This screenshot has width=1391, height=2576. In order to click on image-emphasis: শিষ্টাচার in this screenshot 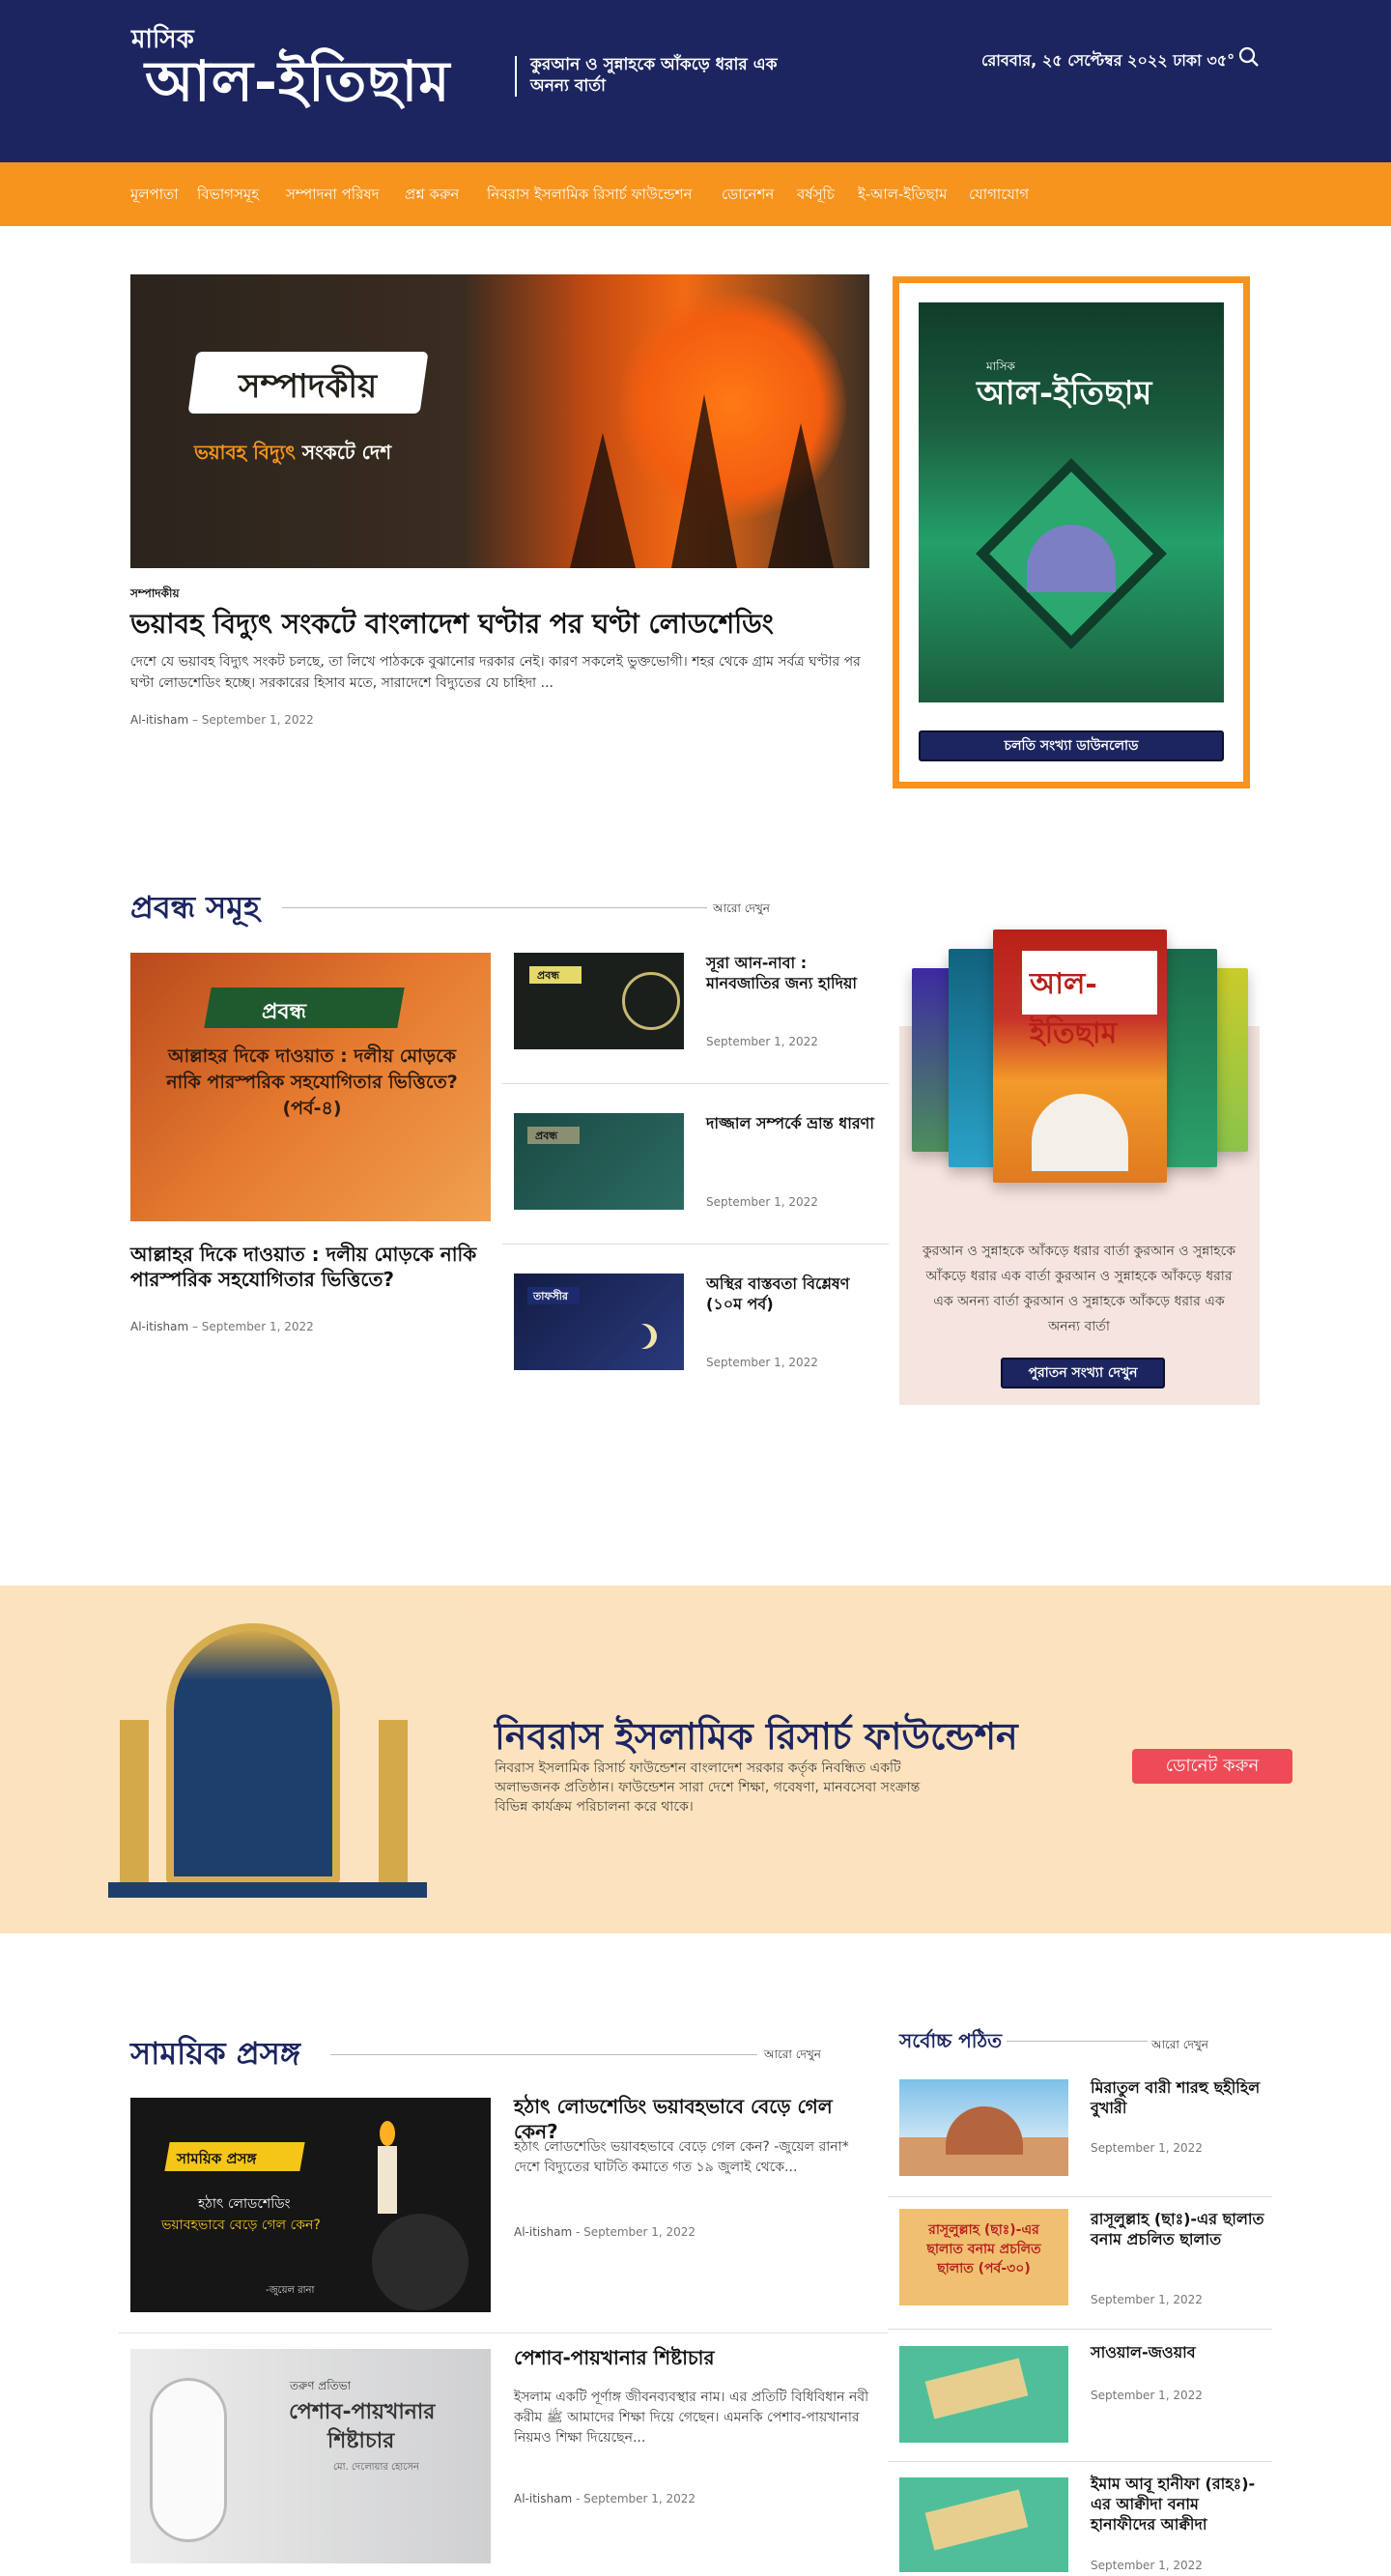, I will do `click(361, 2441)`.